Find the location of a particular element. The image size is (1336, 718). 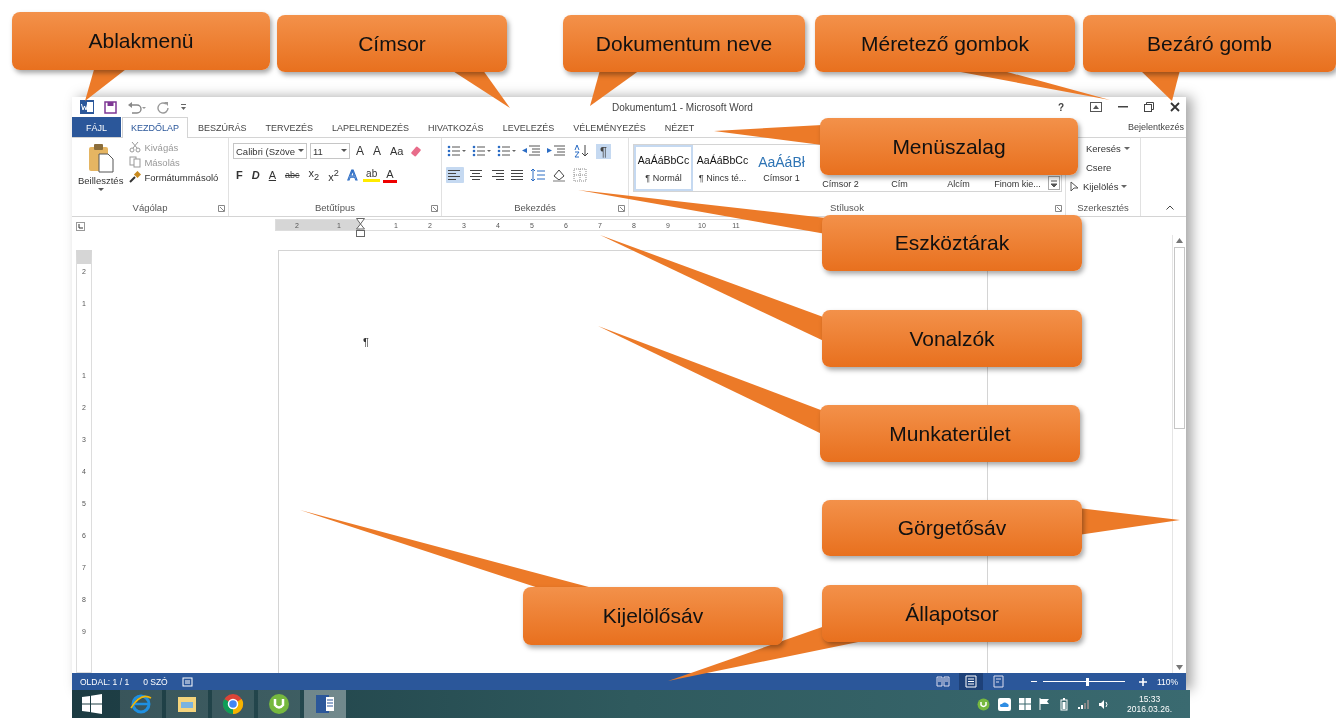

group-label: Vágólap is located at coordinates (150, 208).